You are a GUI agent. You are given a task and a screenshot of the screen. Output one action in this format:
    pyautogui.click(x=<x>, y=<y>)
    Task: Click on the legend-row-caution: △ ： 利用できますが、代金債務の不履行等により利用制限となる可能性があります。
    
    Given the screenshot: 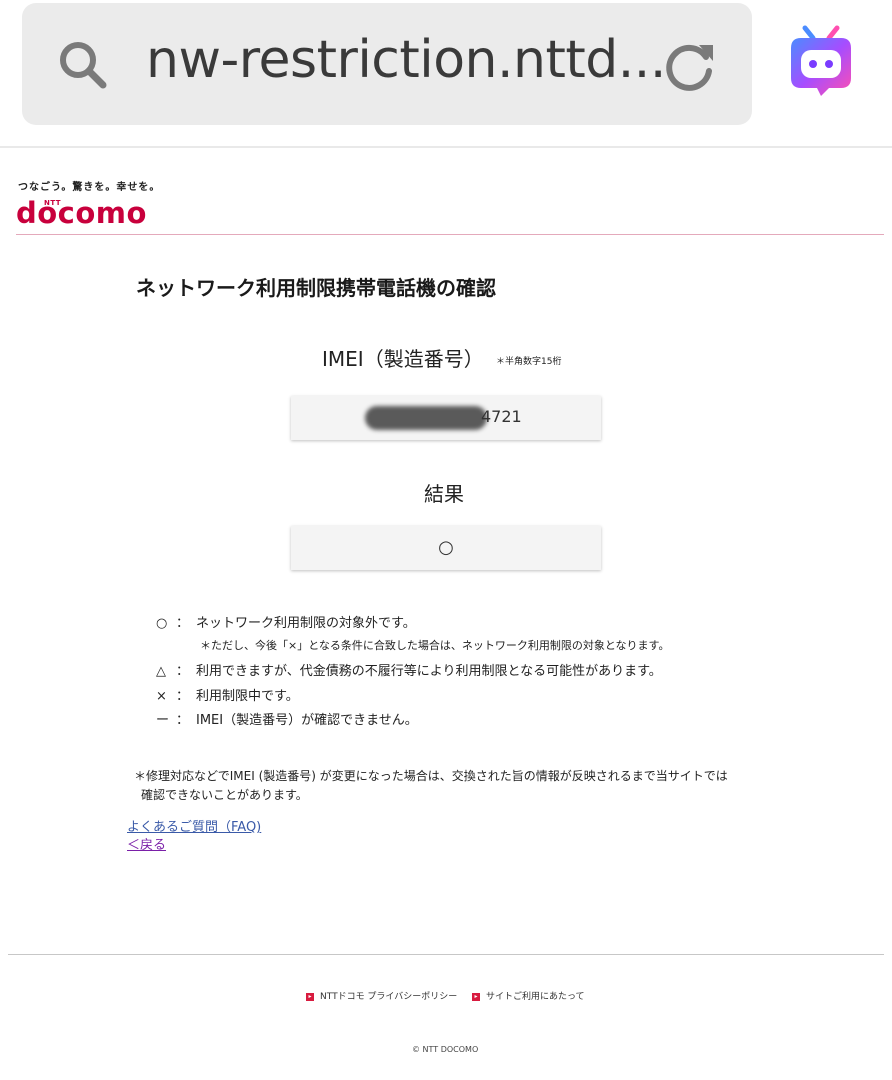 What is the action you would take?
    pyautogui.click(x=409, y=669)
    